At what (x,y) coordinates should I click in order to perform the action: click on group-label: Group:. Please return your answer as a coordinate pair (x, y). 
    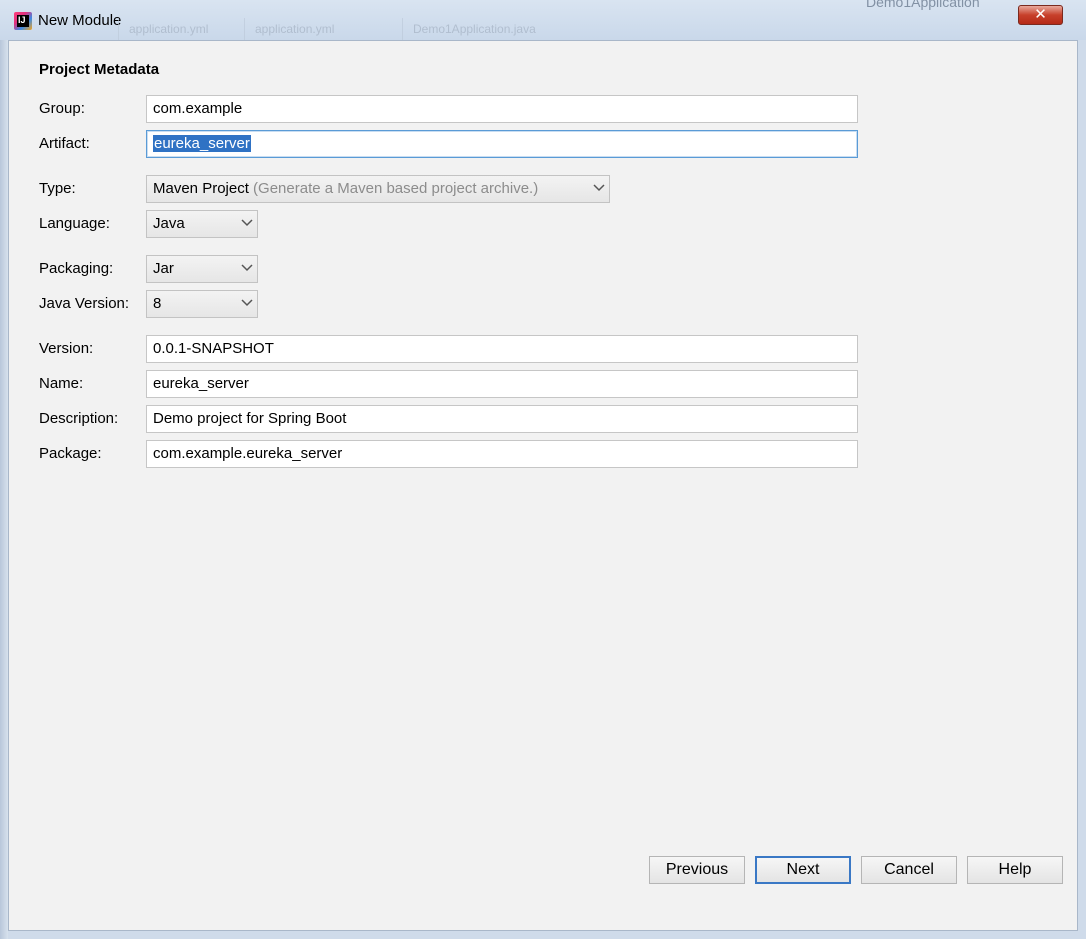
    Looking at the image, I should click on (62, 108).